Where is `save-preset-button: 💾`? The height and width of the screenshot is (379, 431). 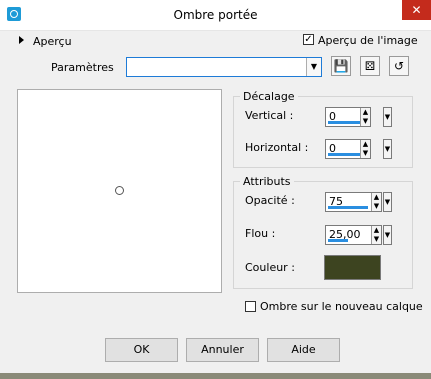 save-preset-button: 💾 is located at coordinates (341, 66).